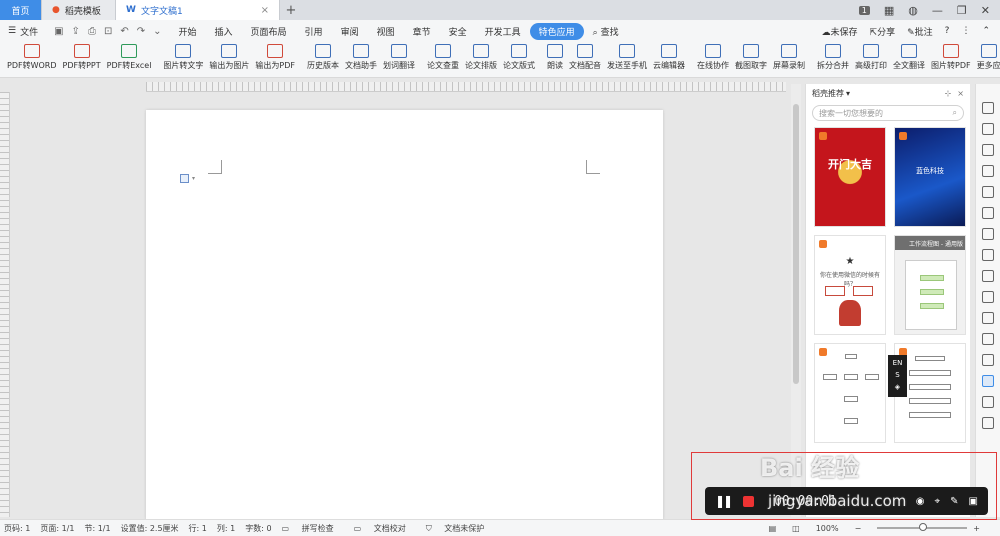  I want to click on pin-icon: ⊹, so click(948, 93).